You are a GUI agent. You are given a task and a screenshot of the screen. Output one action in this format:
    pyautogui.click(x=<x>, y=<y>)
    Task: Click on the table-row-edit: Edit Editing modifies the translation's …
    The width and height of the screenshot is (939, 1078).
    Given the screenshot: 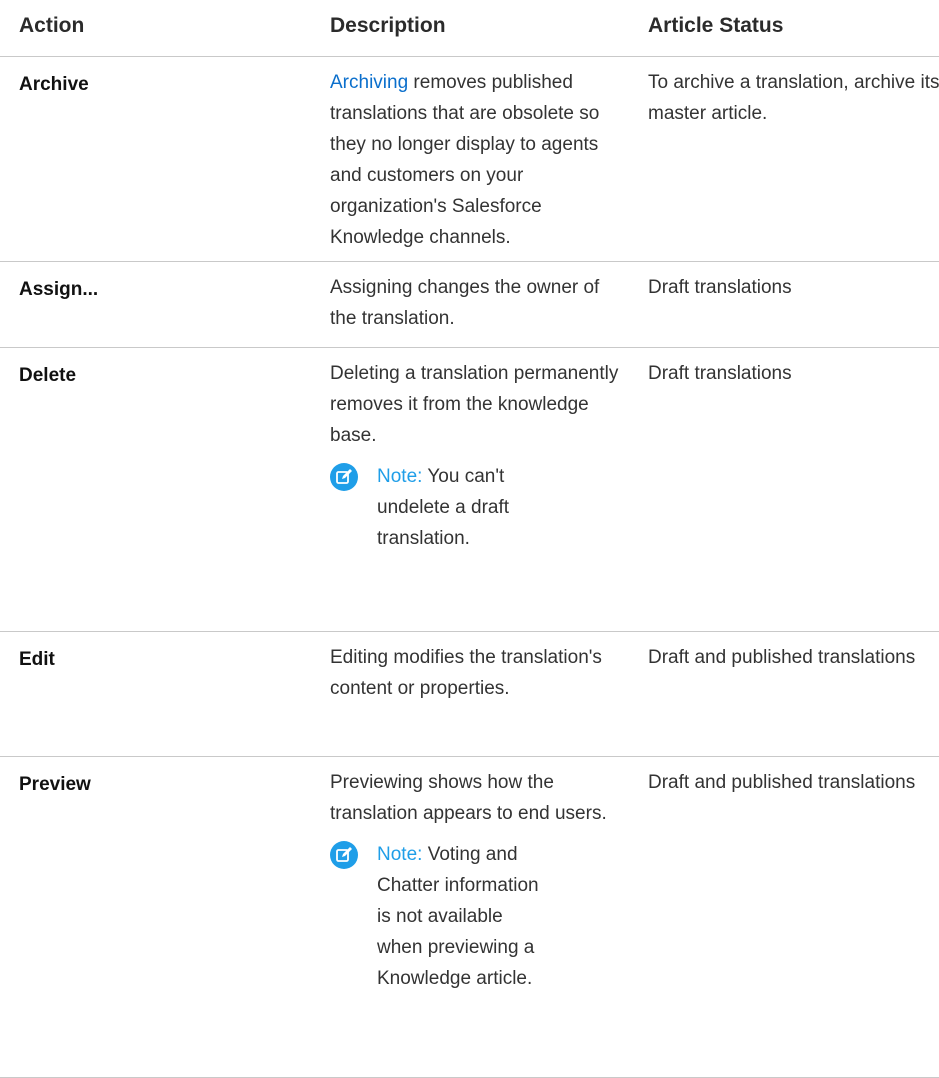 What is the action you would take?
    pyautogui.click(x=469, y=694)
    